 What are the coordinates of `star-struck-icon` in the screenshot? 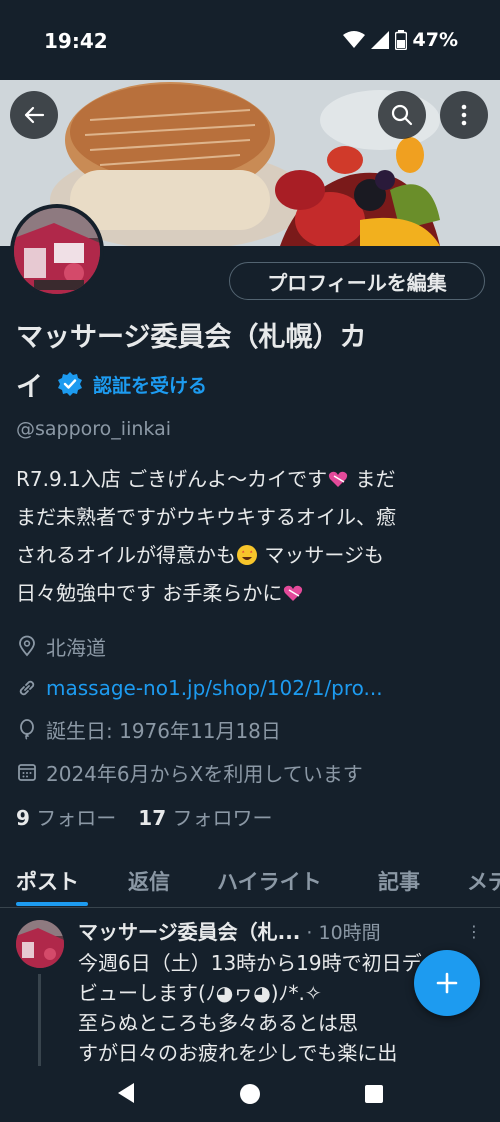 It's located at (247, 555).